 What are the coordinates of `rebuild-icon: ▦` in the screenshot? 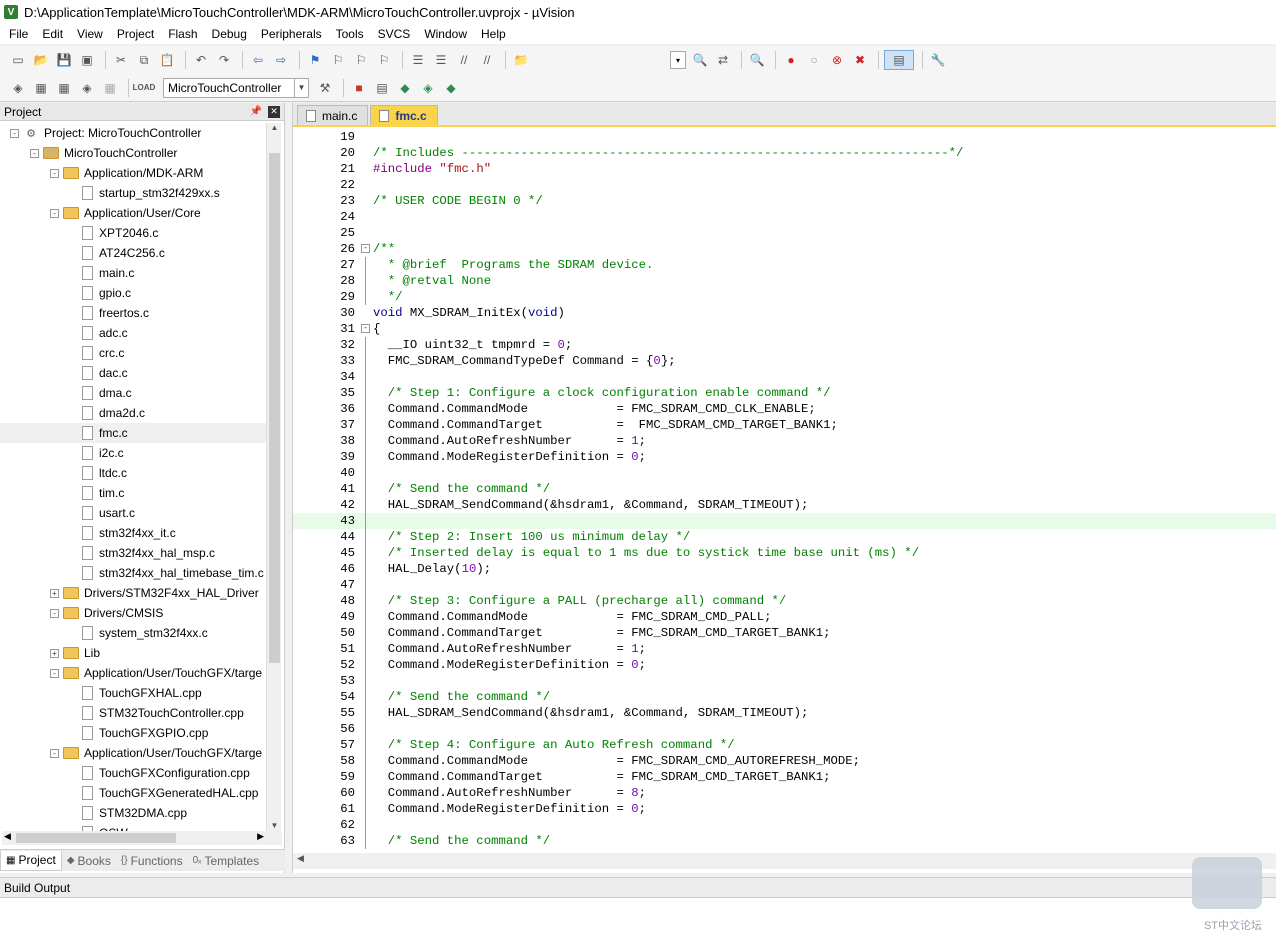 It's located at (64, 88).